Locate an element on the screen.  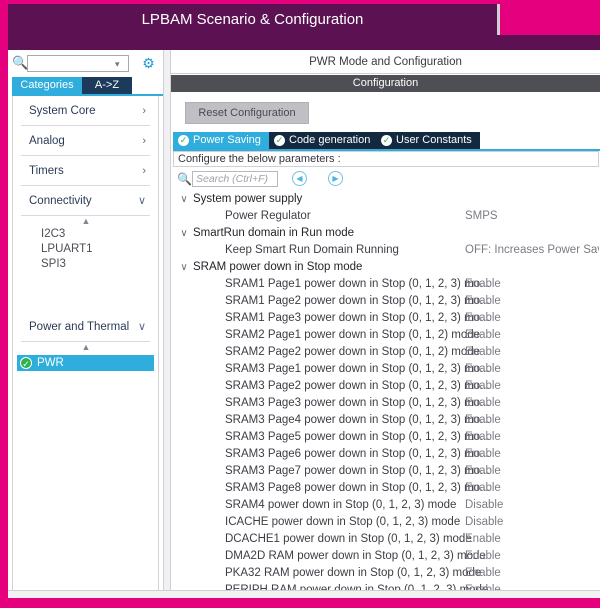
tab-a-to-z: A->Z is located at coordinates (107, 85).